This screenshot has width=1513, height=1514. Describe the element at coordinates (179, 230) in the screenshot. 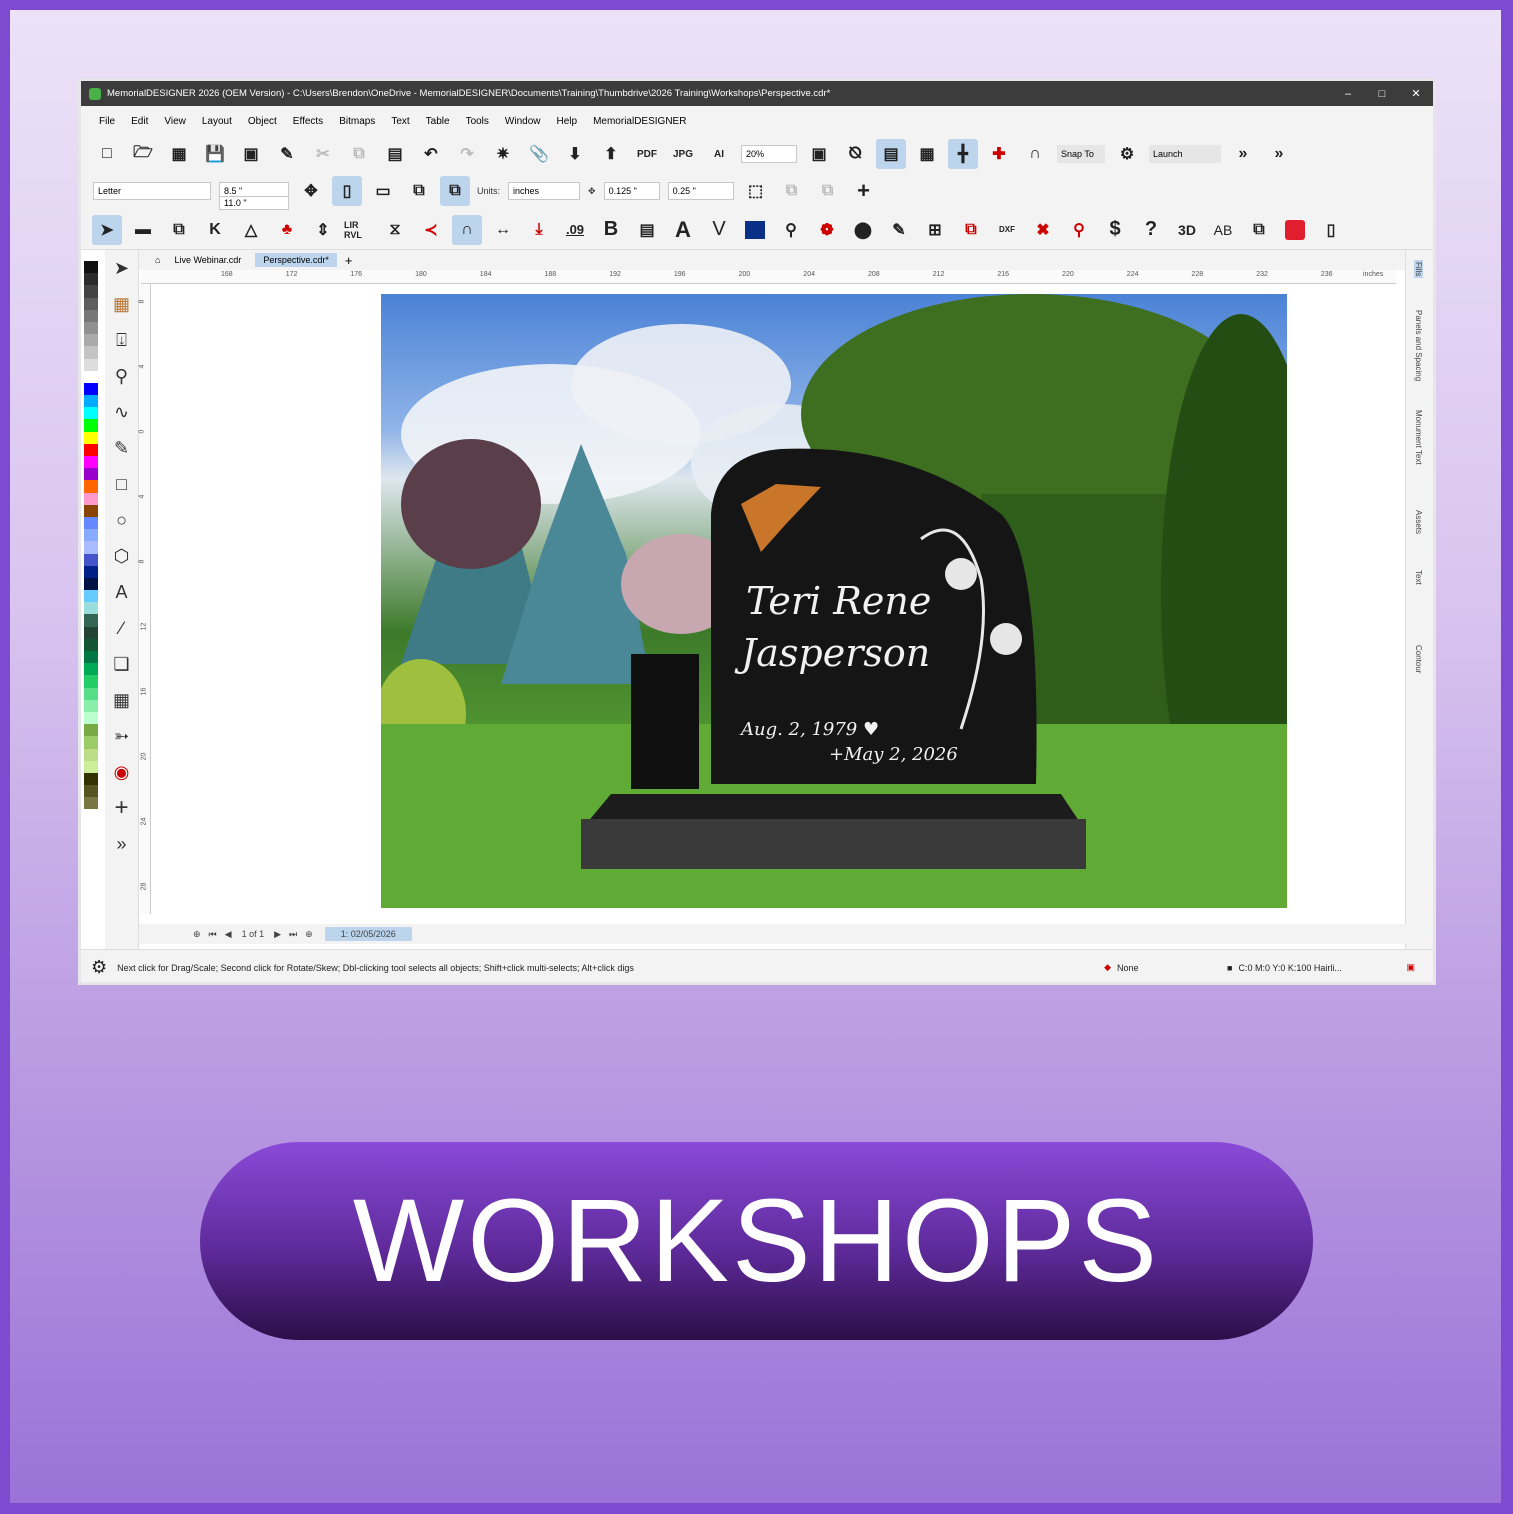

I see `trace-icon: ⧉` at that location.